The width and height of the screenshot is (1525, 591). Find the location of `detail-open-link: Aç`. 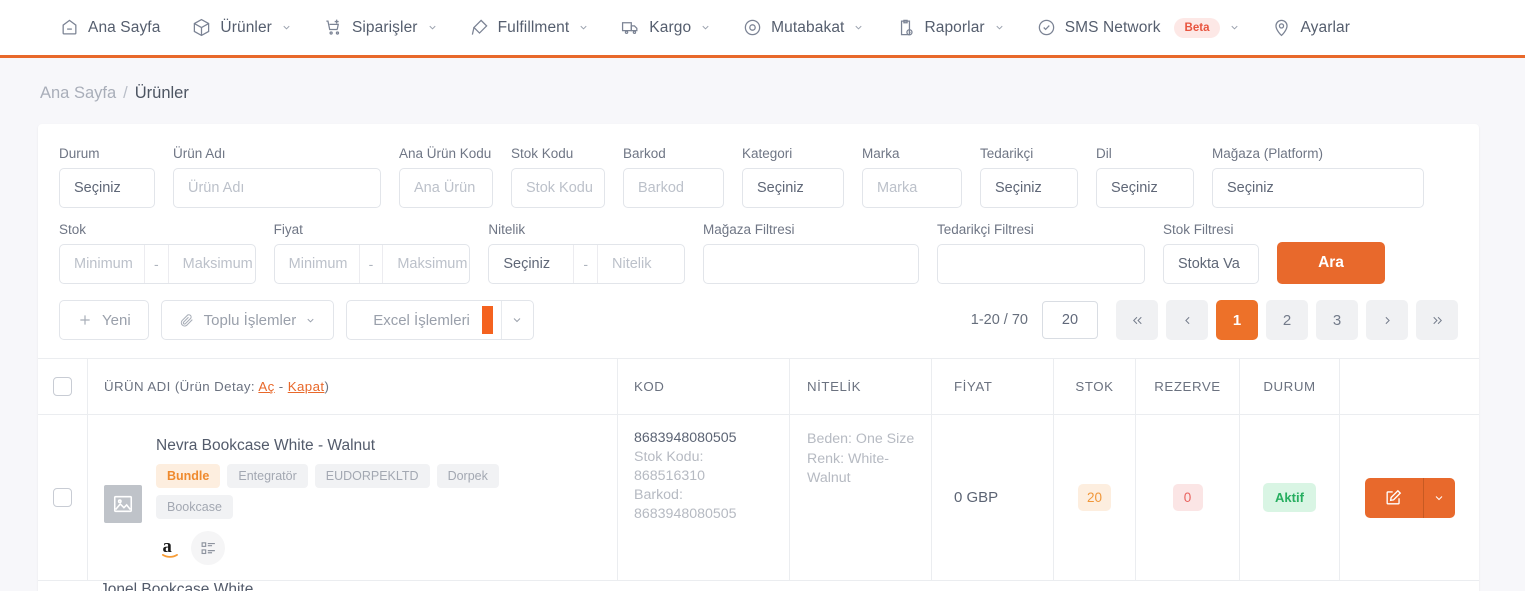

detail-open-link: Aç is located at coordinates (266, 386).